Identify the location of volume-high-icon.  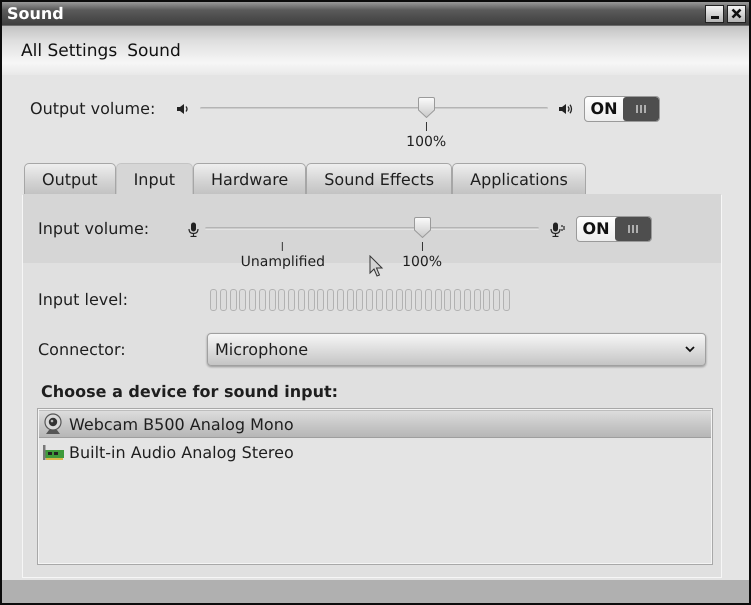
(565, 109).